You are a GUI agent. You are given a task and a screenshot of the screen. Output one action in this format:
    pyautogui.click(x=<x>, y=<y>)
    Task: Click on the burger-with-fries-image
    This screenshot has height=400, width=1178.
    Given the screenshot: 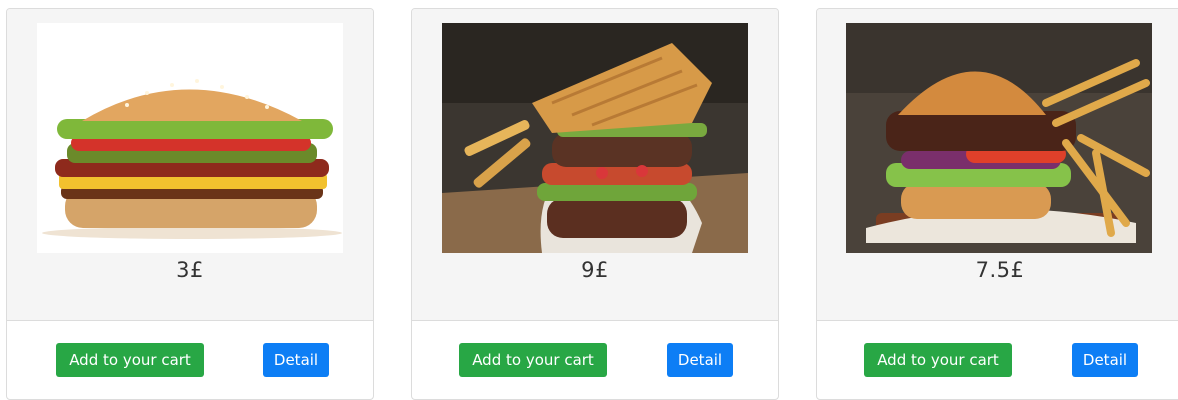 What is the action you would take?
    pyautogui.click(x=999, y=138)
    